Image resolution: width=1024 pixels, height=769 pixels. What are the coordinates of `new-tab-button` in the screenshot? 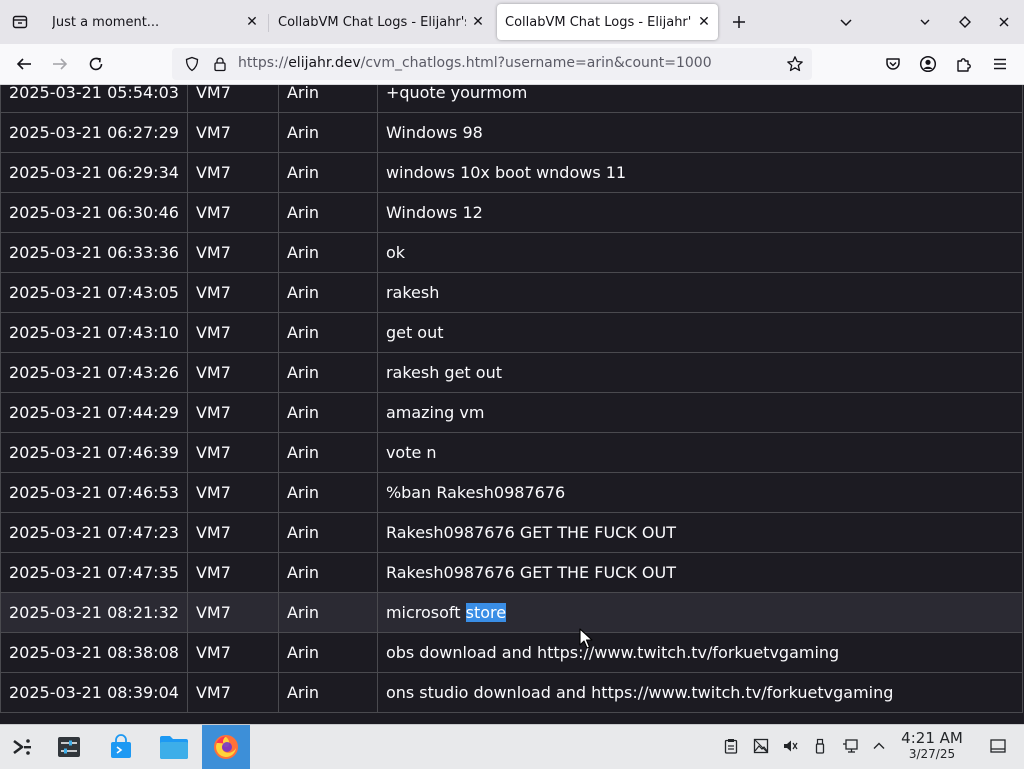 It's located at (739, 22).